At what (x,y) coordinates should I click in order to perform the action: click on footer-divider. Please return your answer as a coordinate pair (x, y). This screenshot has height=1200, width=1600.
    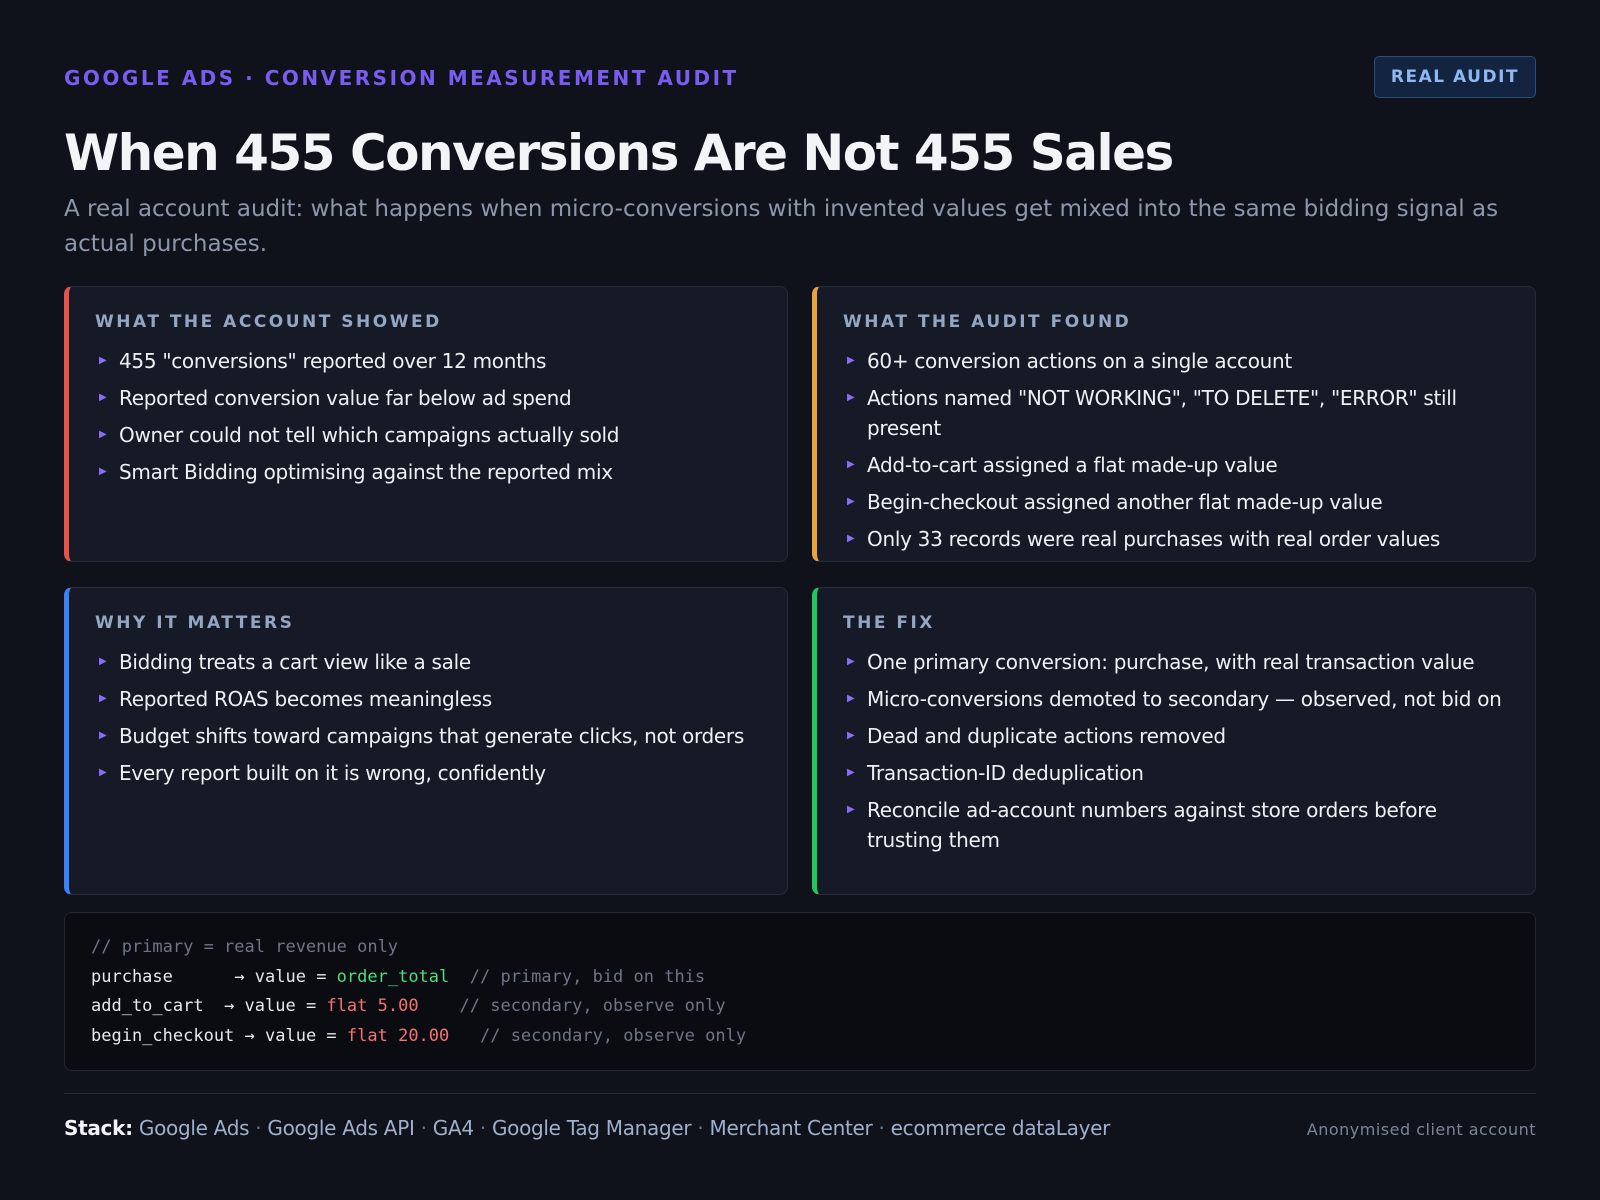
    Looking at the image, I should click on (800, 1093).